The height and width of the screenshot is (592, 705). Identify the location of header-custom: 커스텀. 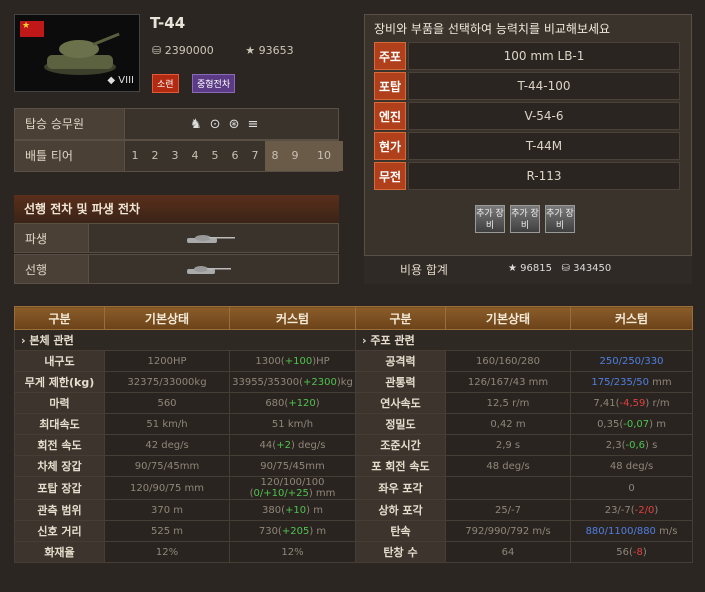
(292, 318).